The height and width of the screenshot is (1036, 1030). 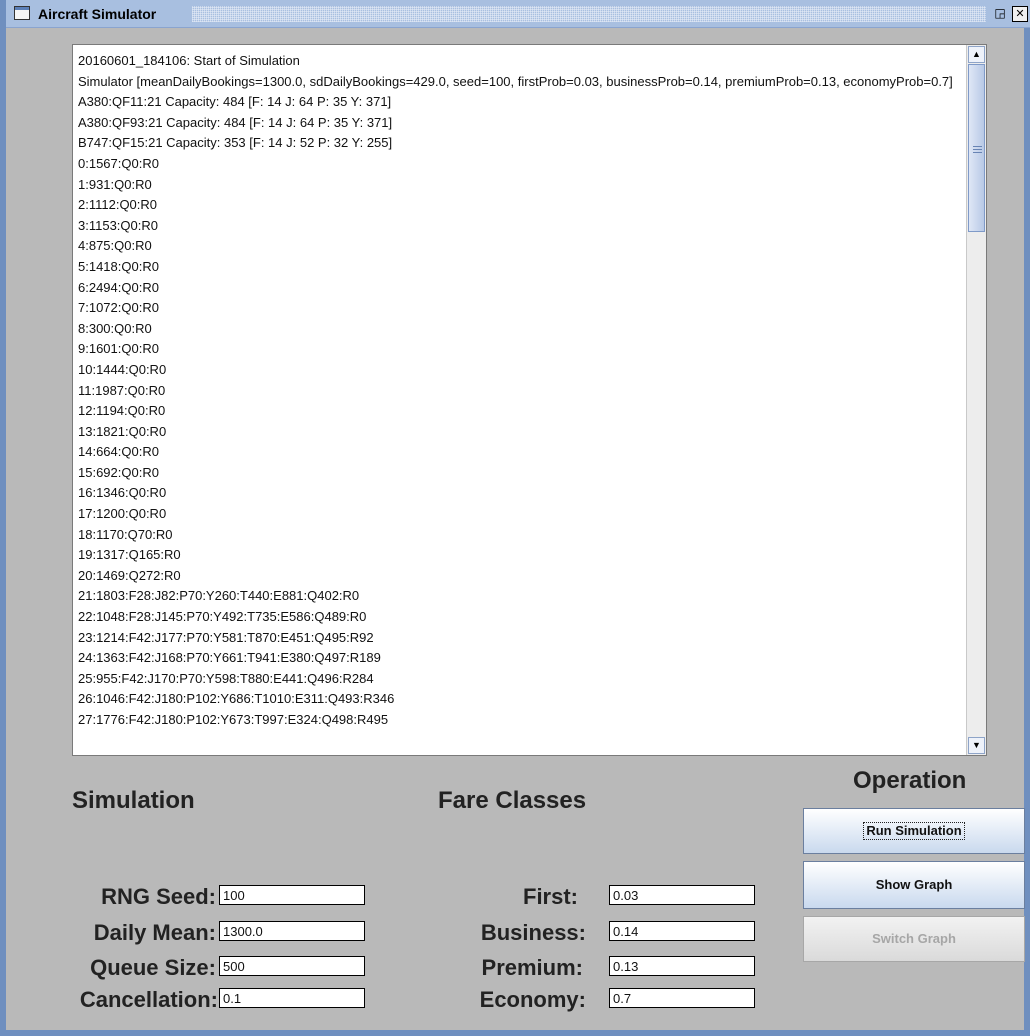 I want to click on rng-seed-input, so click(x=292, y=895).